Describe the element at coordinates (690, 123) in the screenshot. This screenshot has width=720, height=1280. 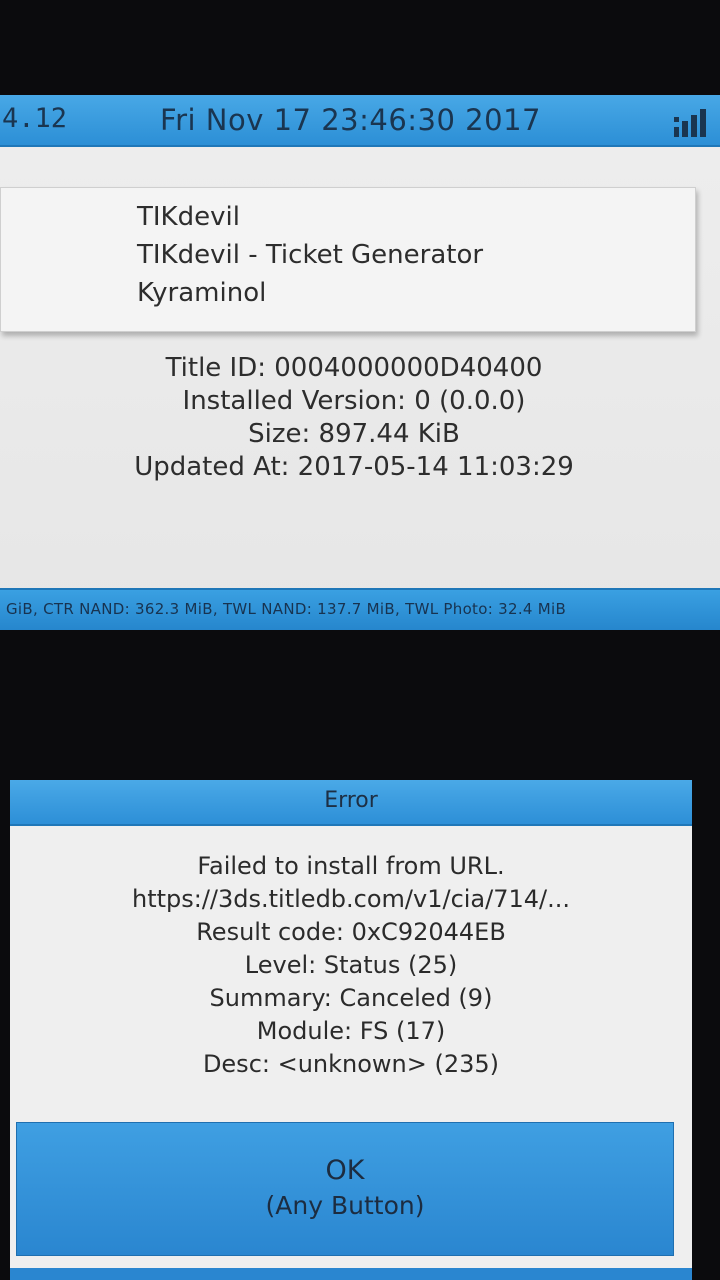
I see `wifi-signal-icon` at that location.